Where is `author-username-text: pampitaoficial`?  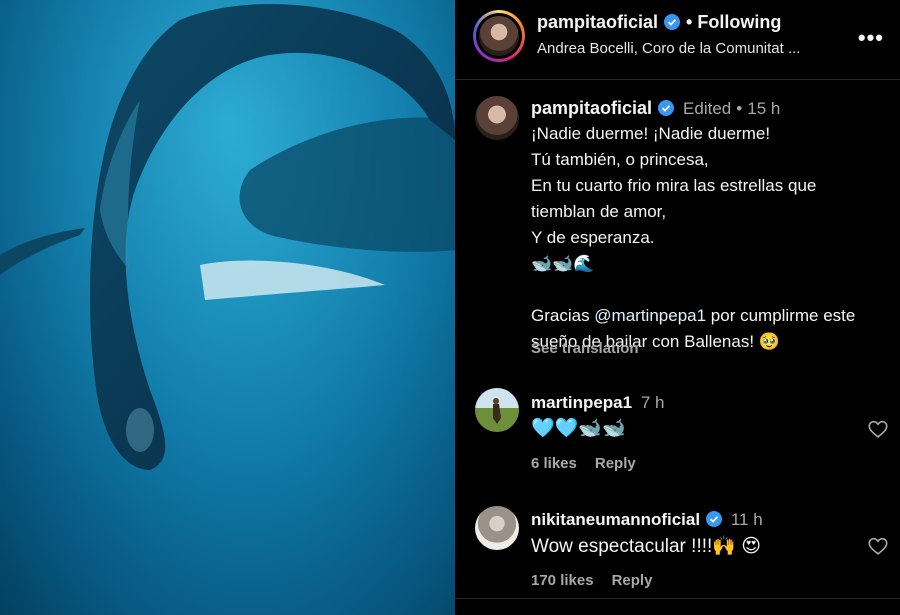 author-username-text: pampitaoficial is located at coordinates (597, 22).